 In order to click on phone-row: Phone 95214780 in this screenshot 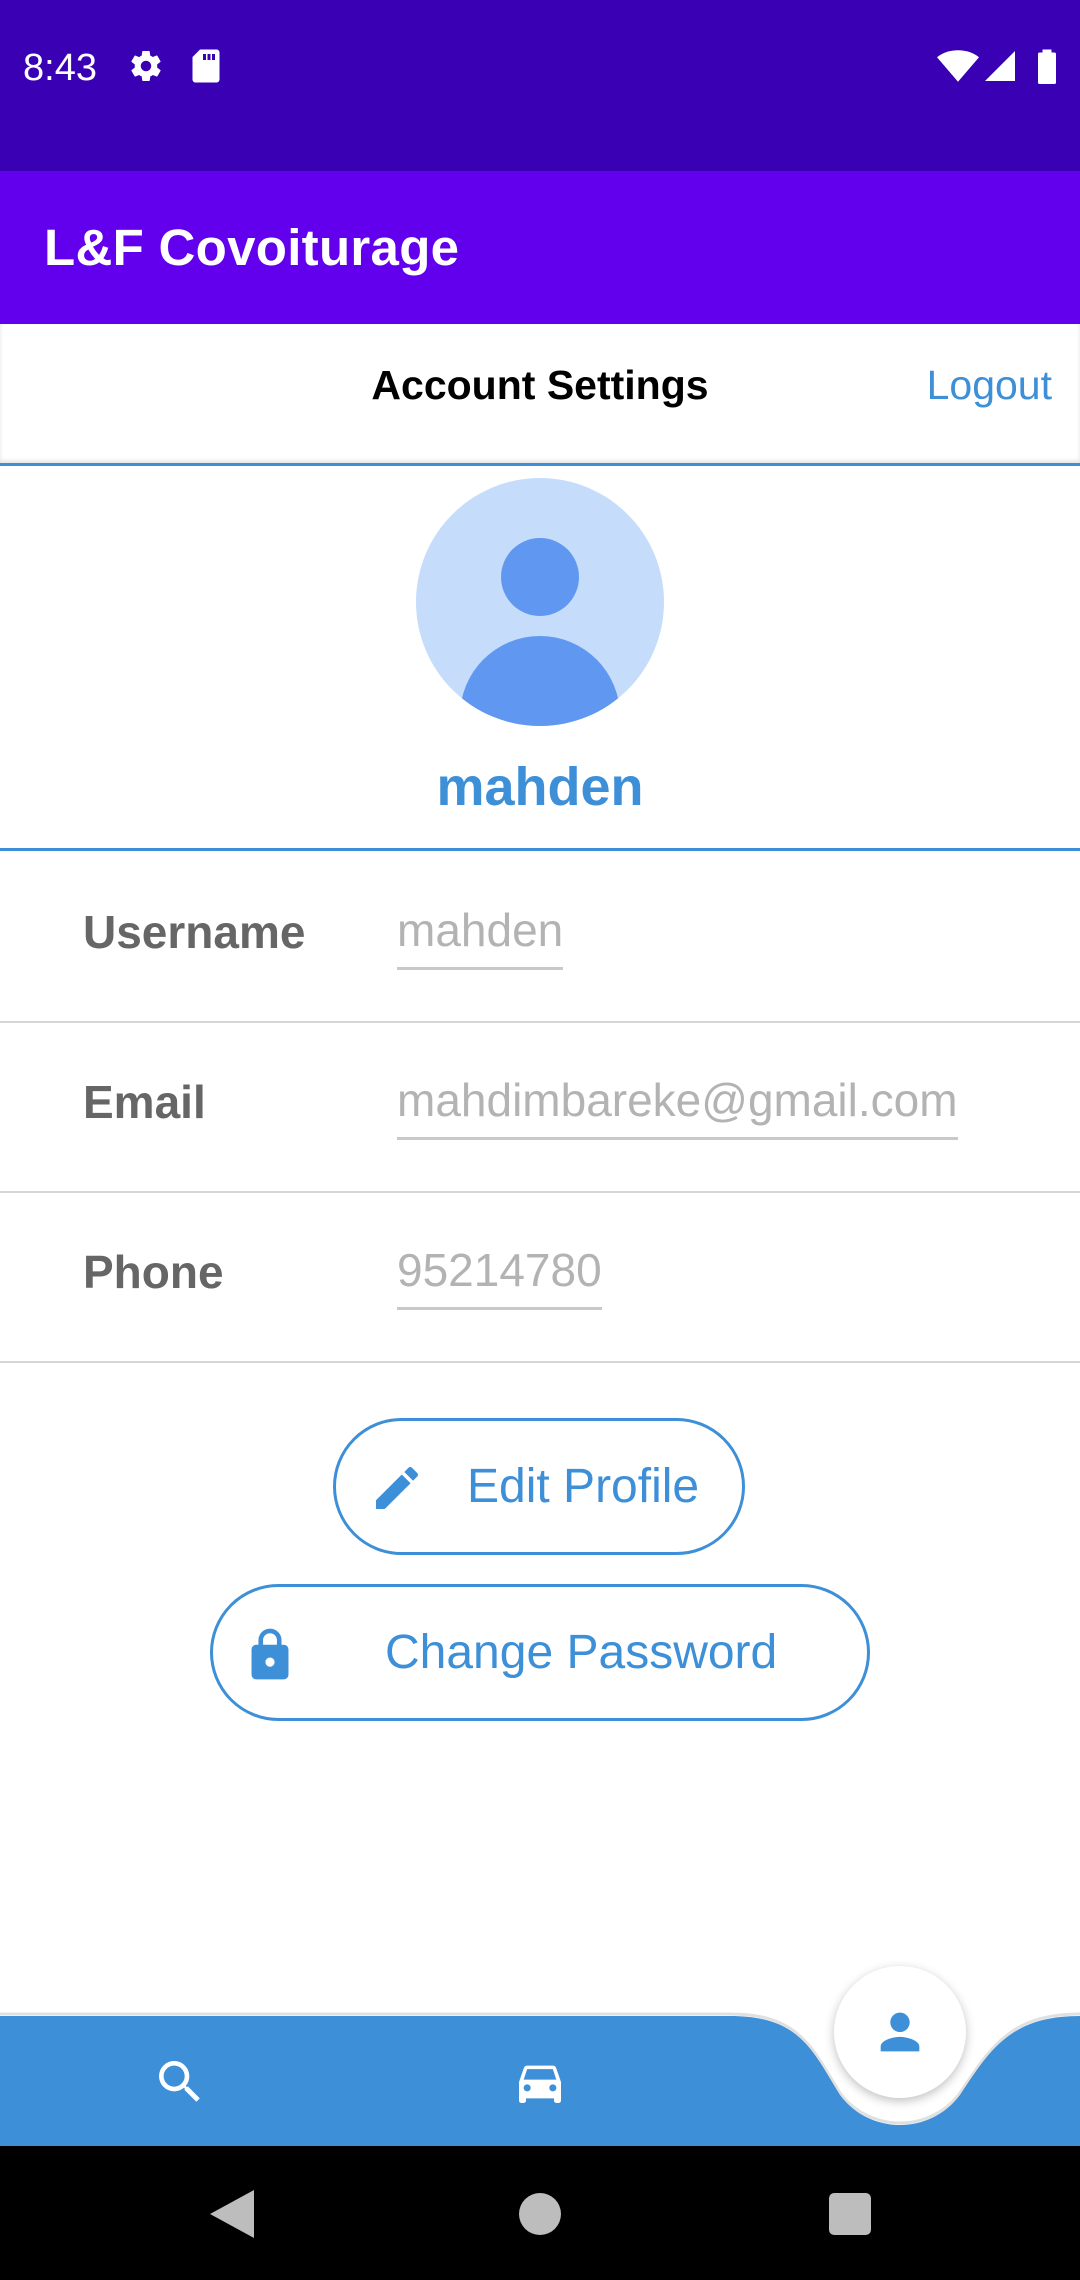, I will do `click(540, 1278)`.